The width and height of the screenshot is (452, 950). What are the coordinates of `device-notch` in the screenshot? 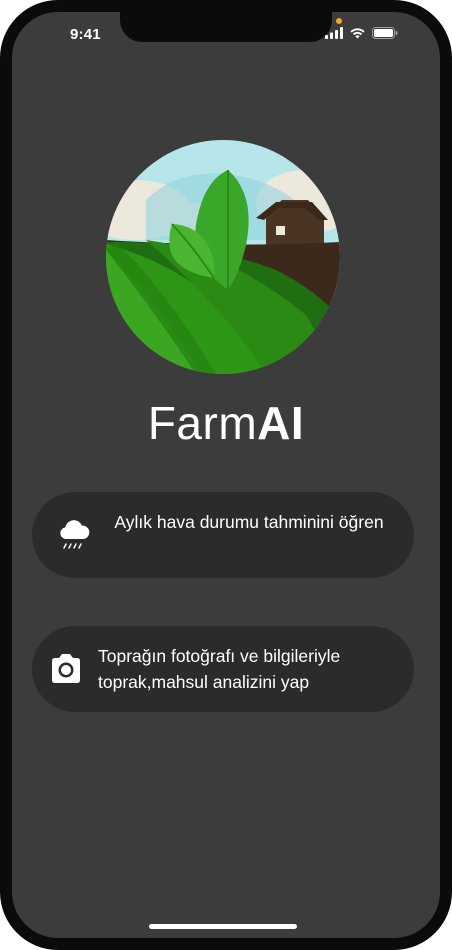 It's located at (226, 27).